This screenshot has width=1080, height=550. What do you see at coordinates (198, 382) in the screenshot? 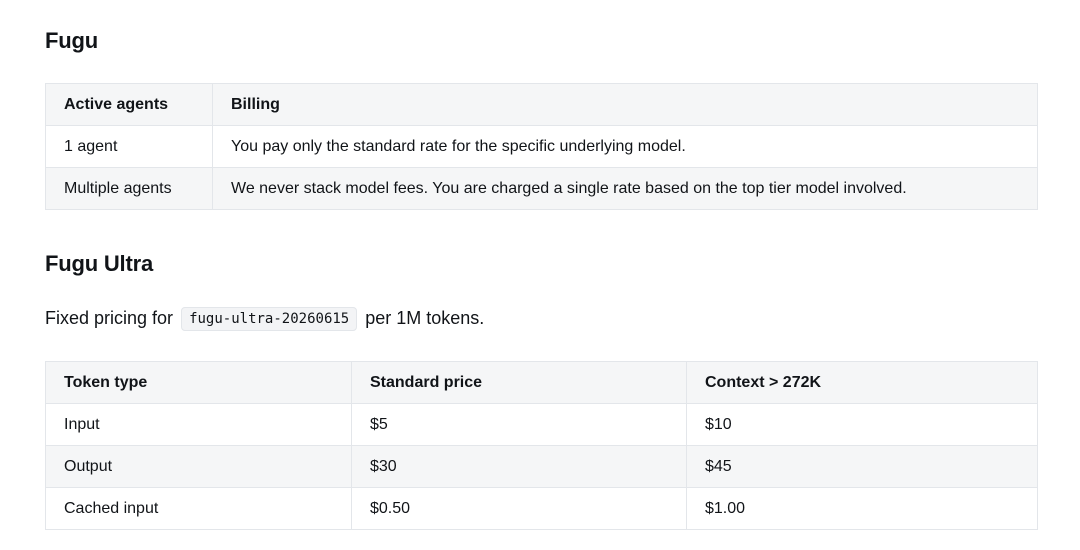
I see `column-header-token-type: Token type` at bounding box center [198, 382].